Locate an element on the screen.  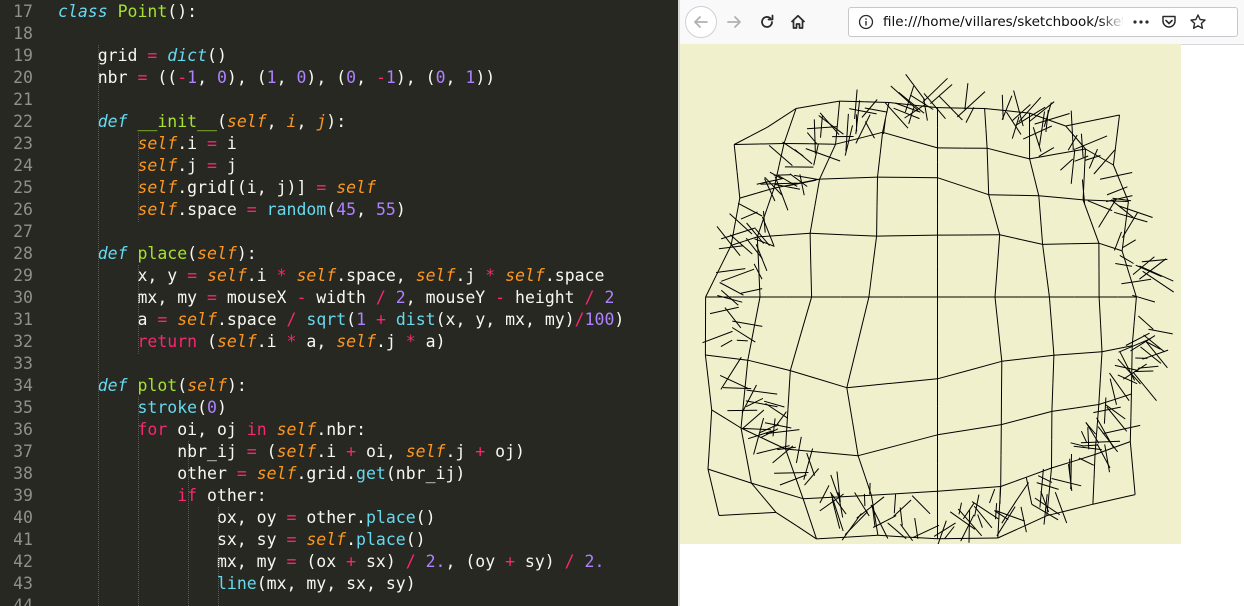
code-token: .j is located at coordinates (390, 341).